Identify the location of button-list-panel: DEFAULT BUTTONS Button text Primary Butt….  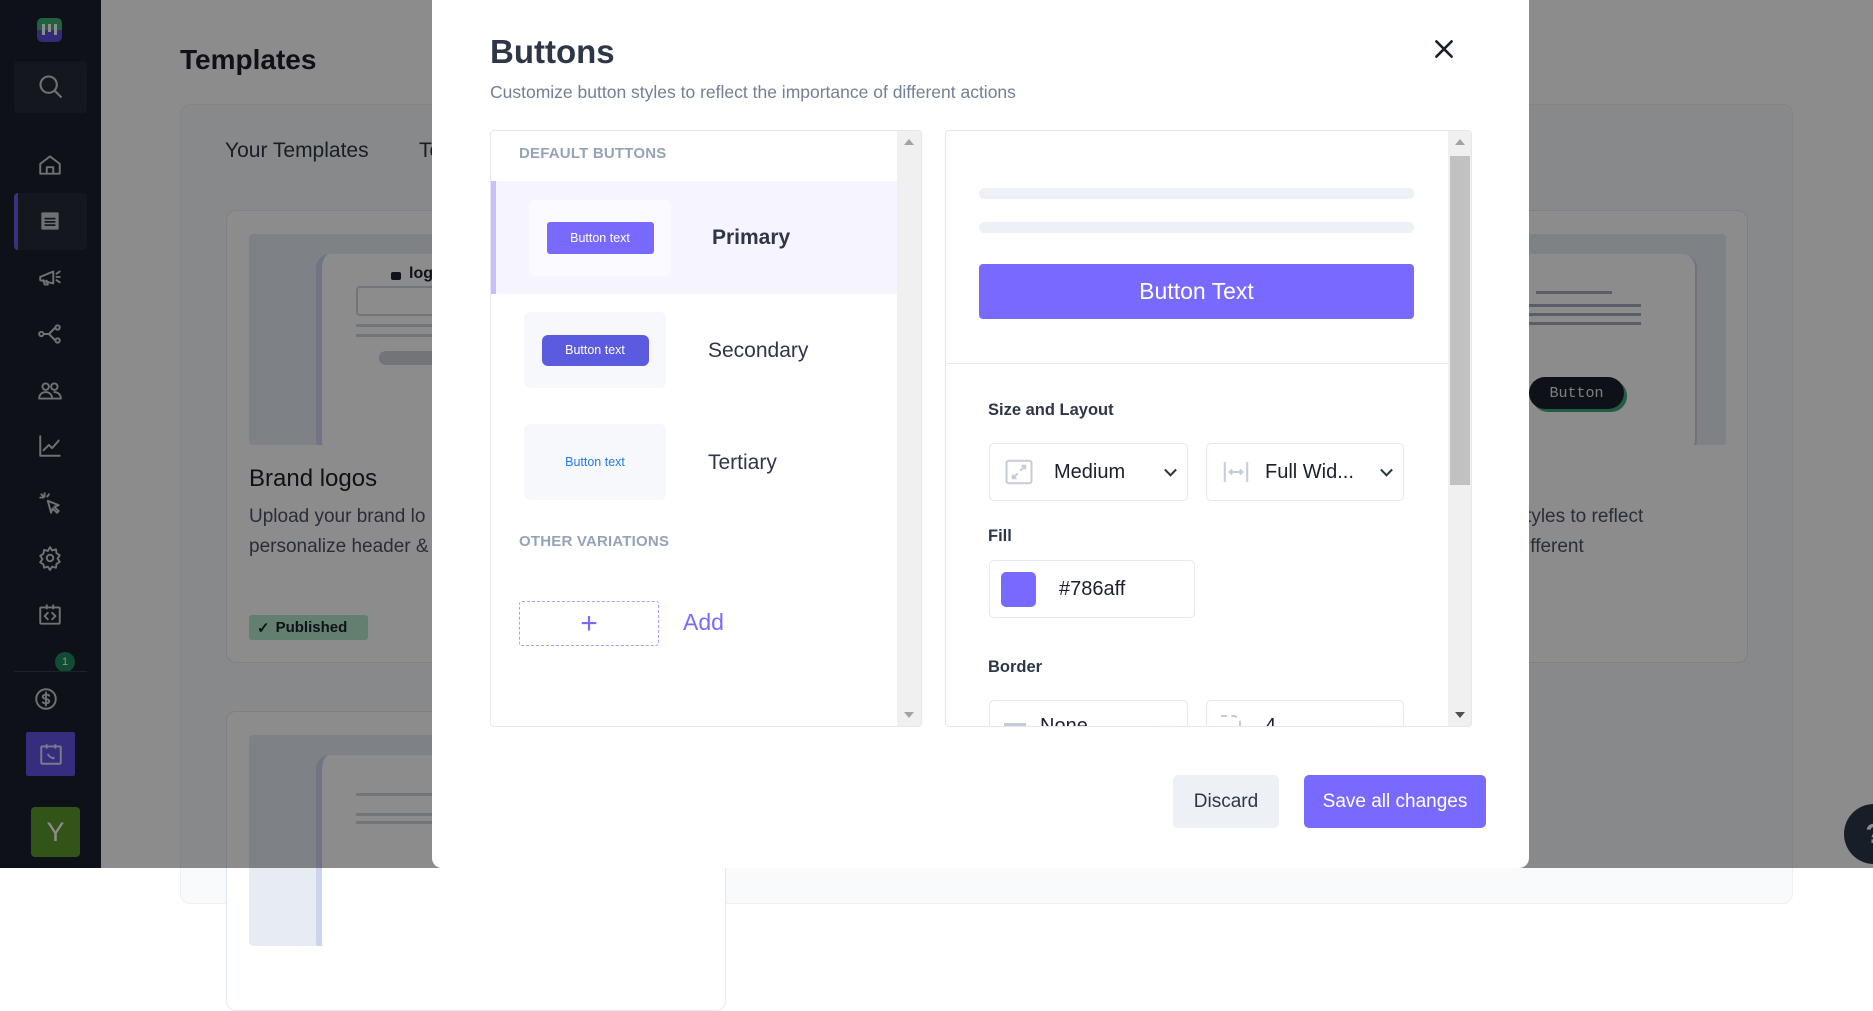
(706, 428).